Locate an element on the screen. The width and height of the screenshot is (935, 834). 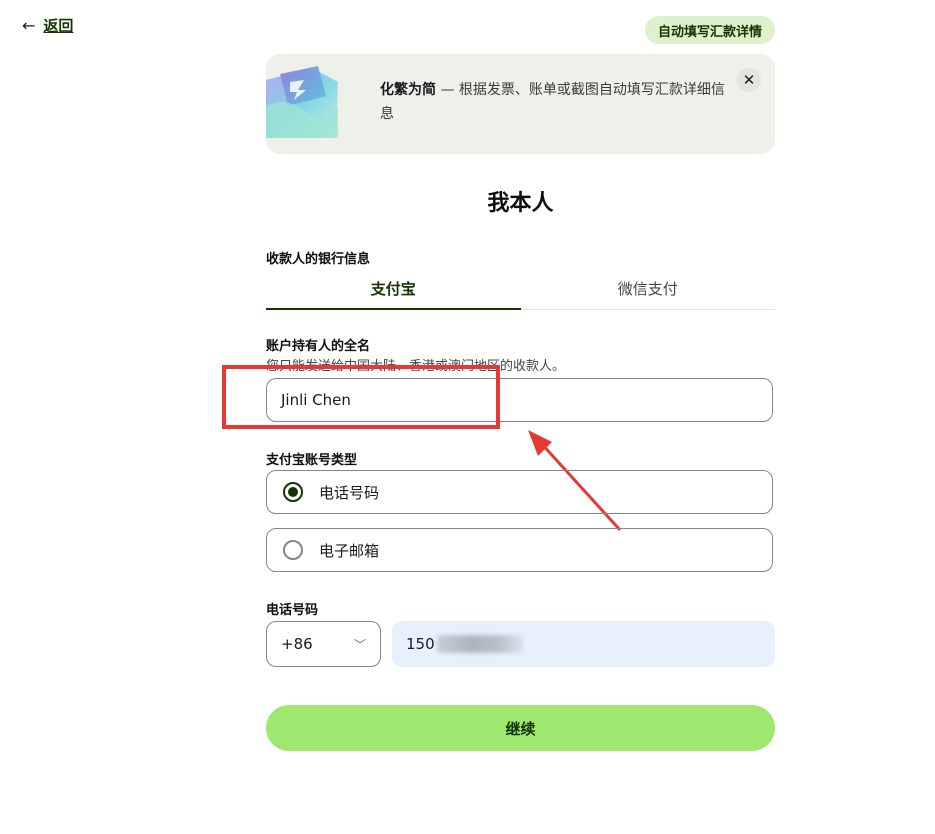
payment-tabs: 支付宝 微信支付 is located at coordinates (520, 291).